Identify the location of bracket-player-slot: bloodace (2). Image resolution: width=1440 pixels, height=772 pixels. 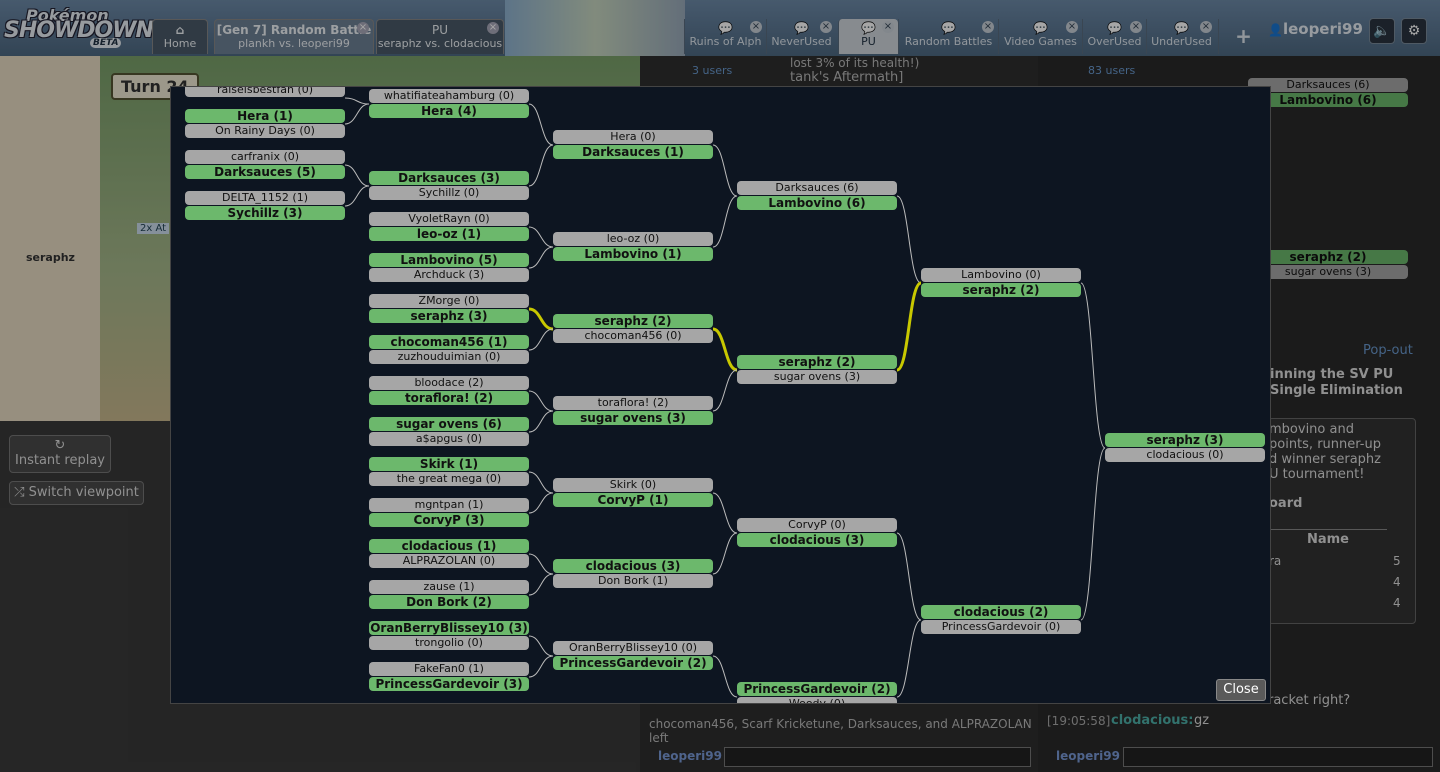
(449, 383).